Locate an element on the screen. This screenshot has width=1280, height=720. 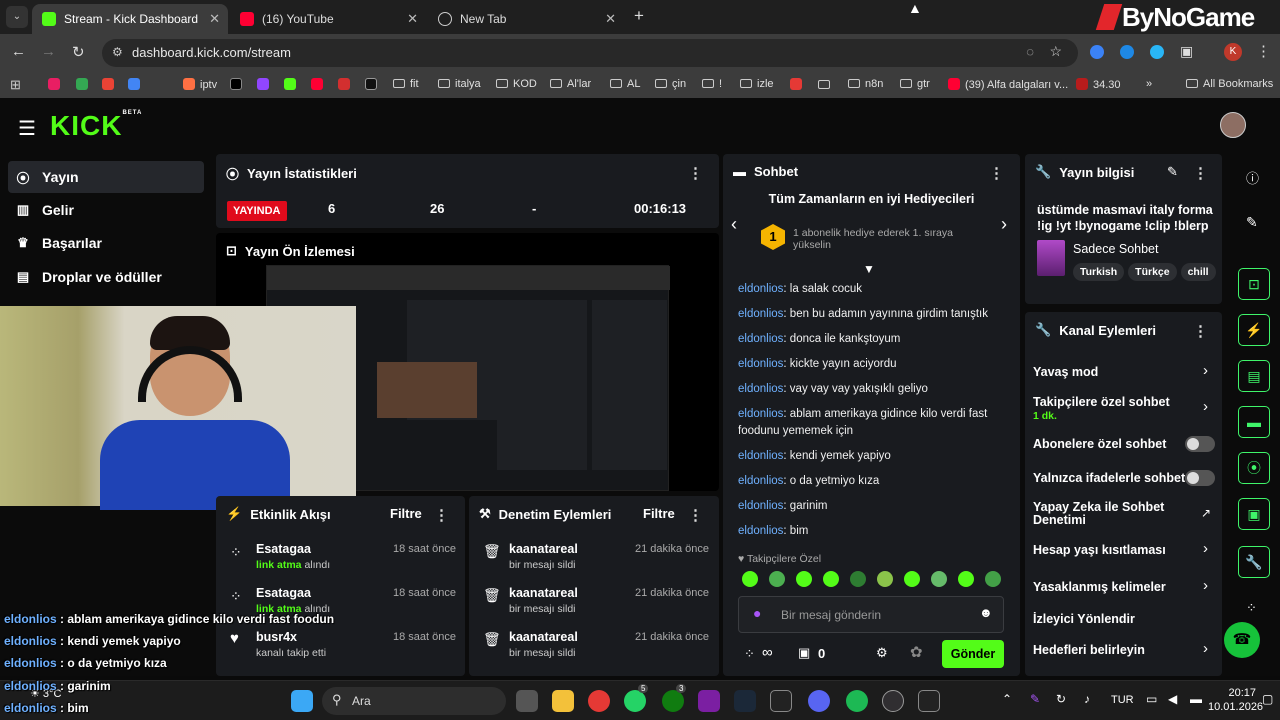
user-list-icon: ⁘ is located at coordinates (749, 654).